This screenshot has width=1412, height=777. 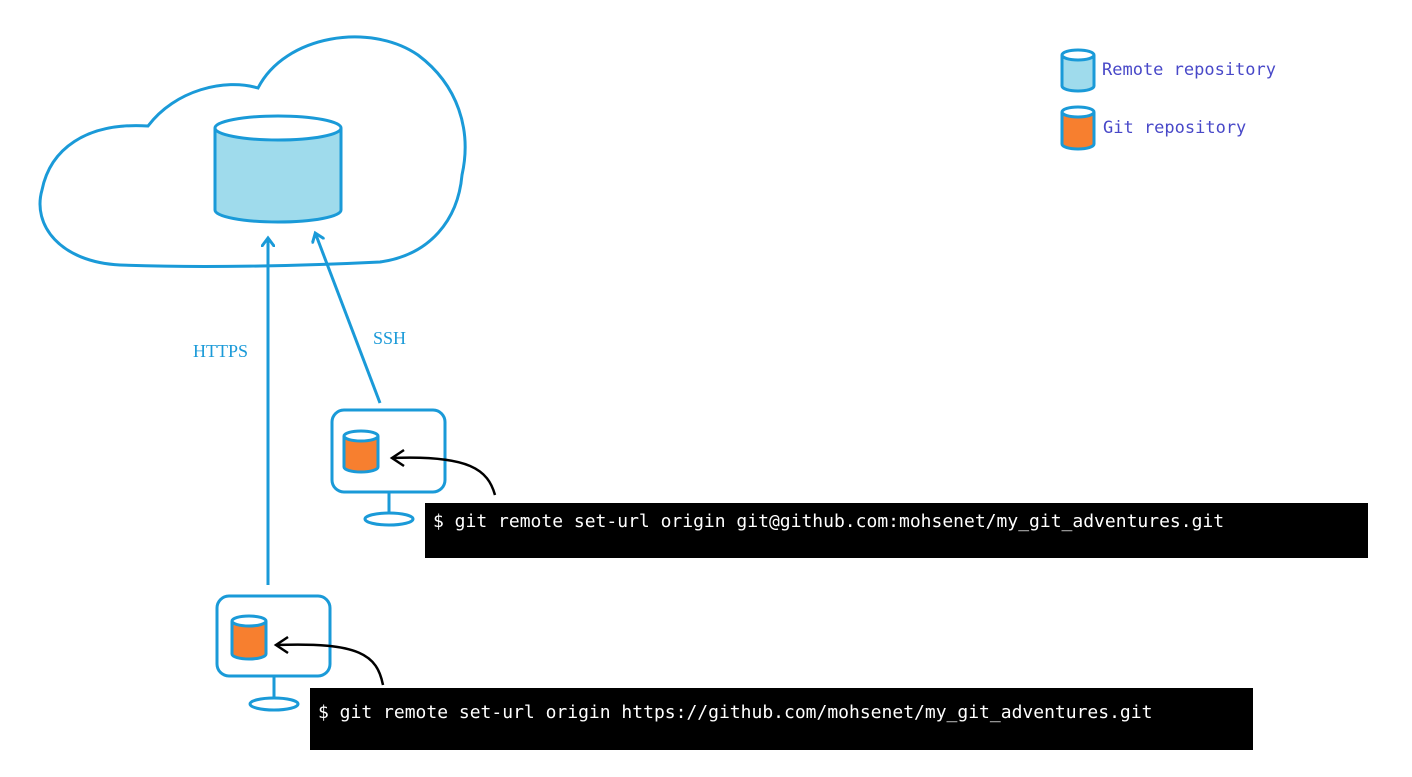 I want to click on legend-git-repository-label: Git repository, so click(x=1175, y=128).